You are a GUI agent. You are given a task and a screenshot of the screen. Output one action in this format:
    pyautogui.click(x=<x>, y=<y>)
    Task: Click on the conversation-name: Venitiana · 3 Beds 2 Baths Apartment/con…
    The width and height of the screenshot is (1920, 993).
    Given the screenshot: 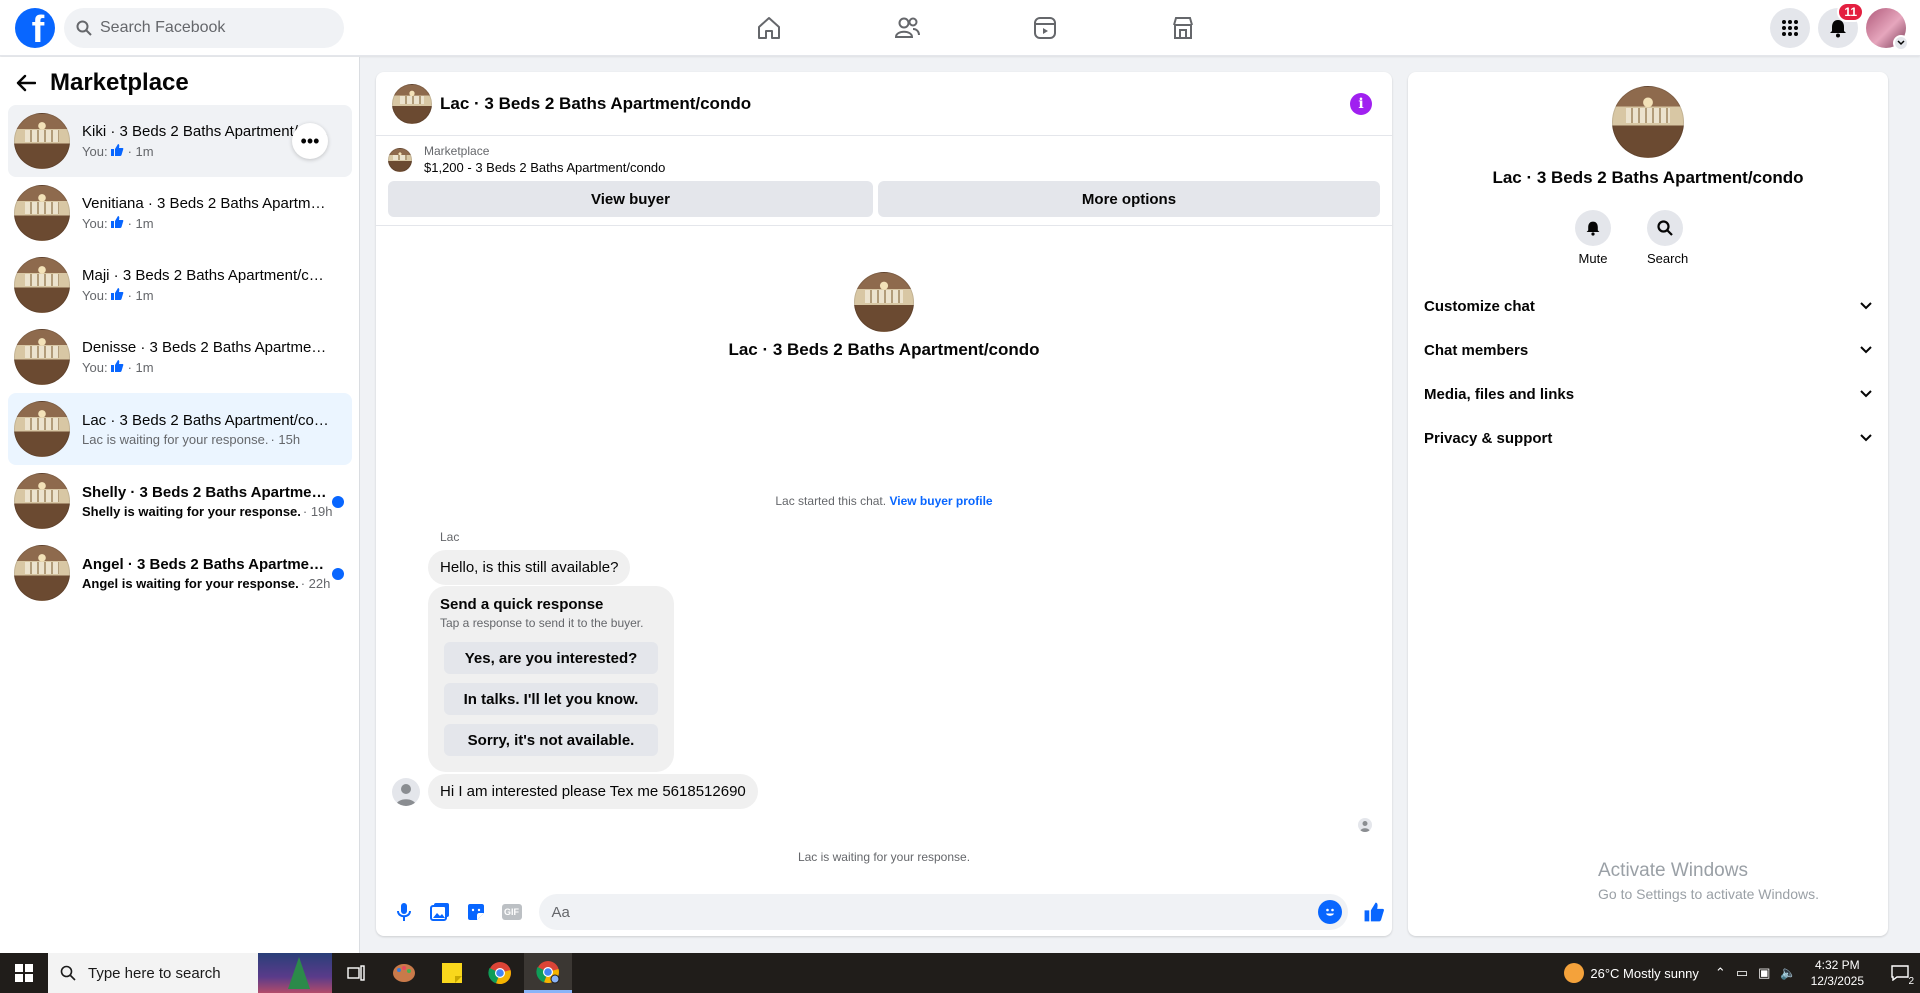 What is the action you would take?
    pyautogui.click(x=207, y=203)
    